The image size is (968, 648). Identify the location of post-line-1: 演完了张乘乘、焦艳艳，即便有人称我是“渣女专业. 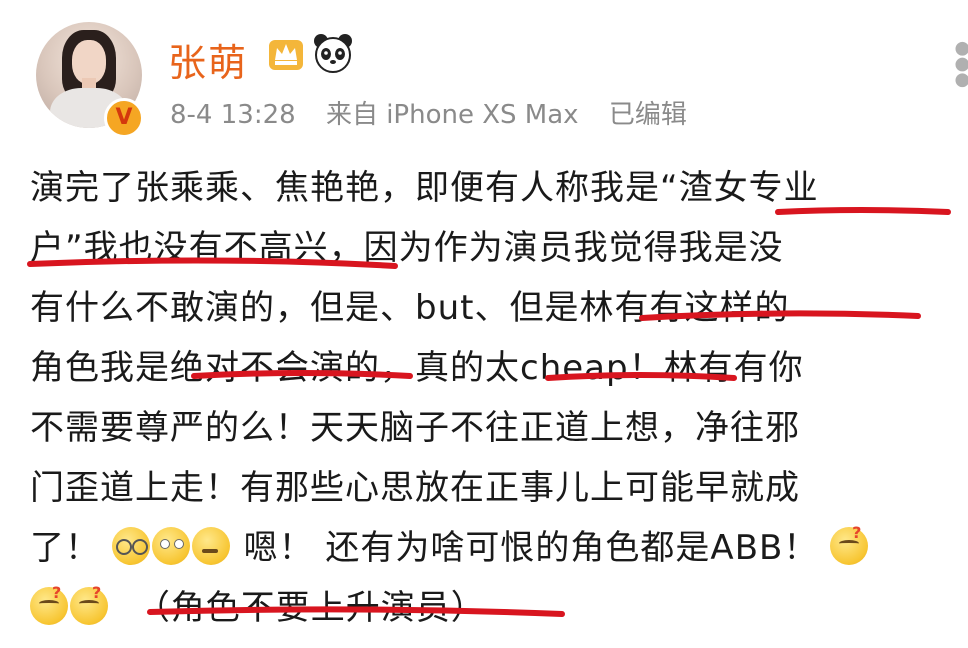
(424, 188).